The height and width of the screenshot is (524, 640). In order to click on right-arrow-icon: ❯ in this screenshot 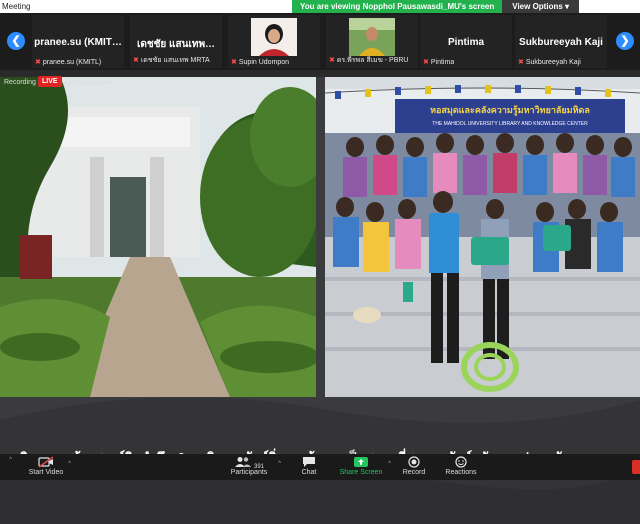, I will do `click(625, 41)`.